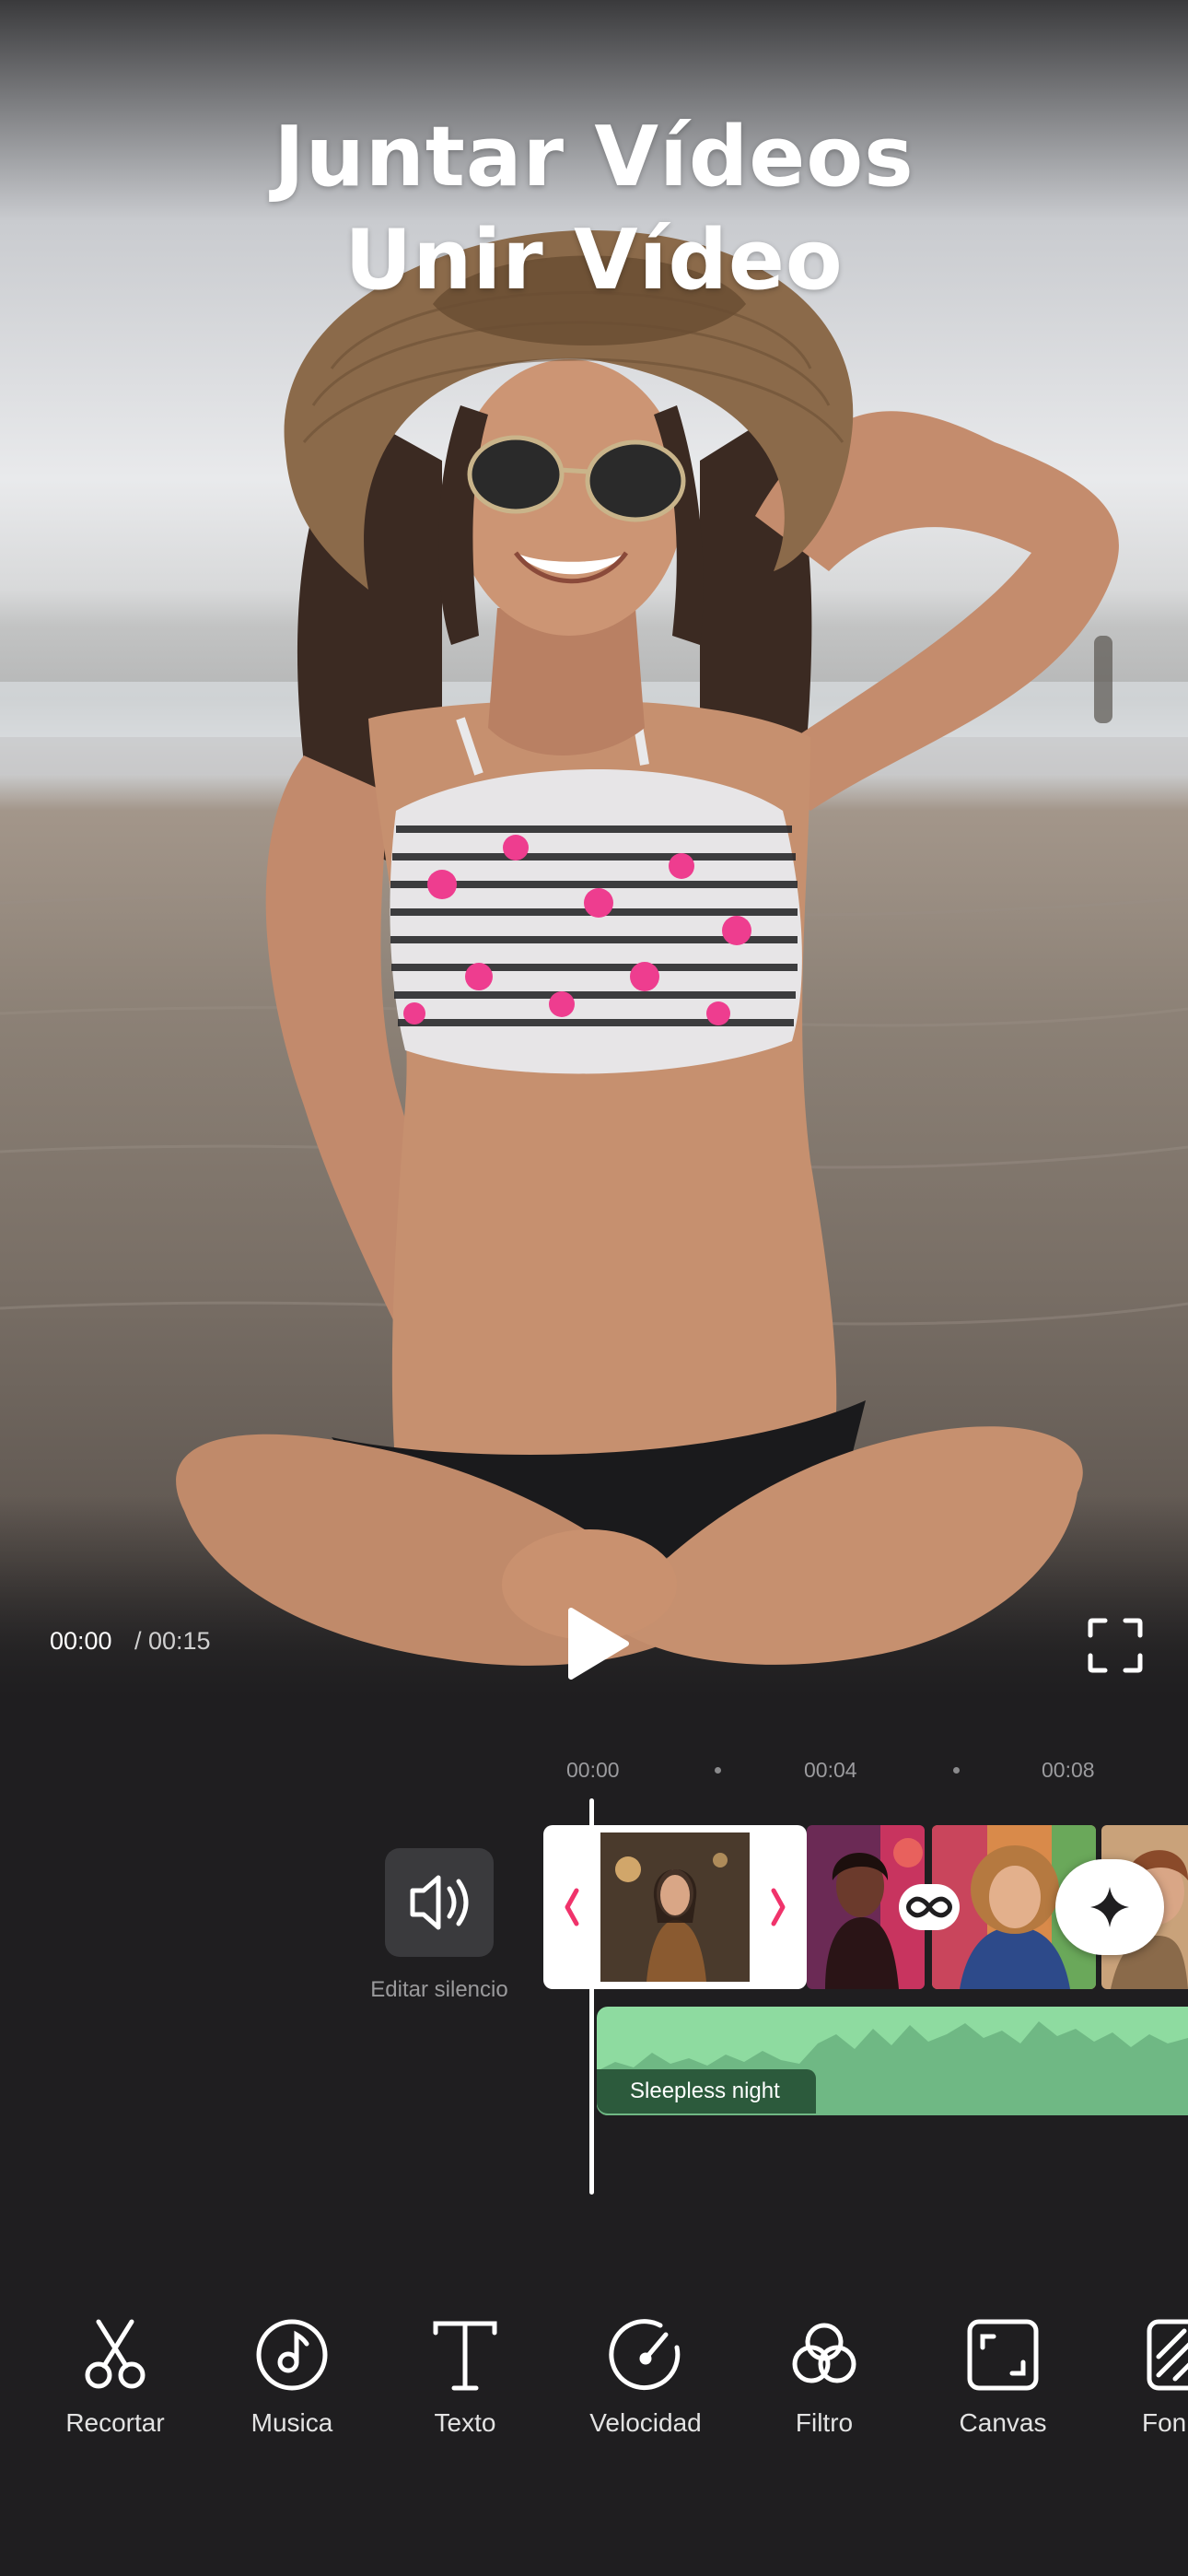  I want to click on filter-icon, so click(824, 2353).